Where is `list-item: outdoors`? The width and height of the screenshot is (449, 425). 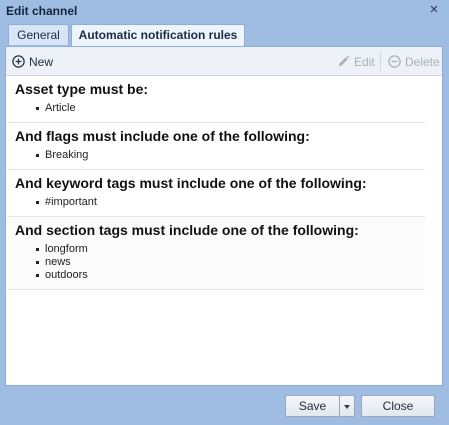
list-item: outdoors is located at coordinates (226, 275).